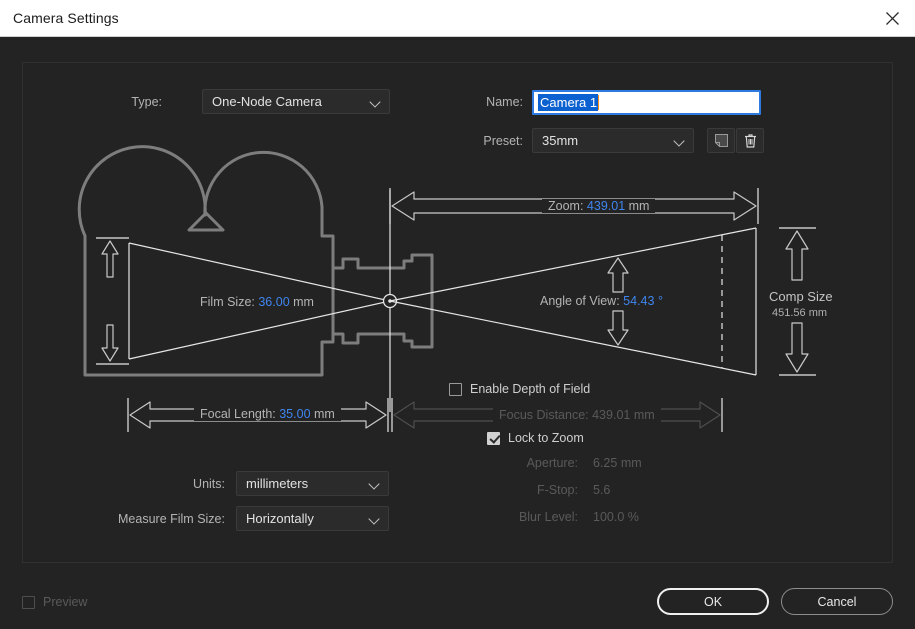  I want to click on film-size-readout: Film Size: 36.00 mm, so click(257, 302).